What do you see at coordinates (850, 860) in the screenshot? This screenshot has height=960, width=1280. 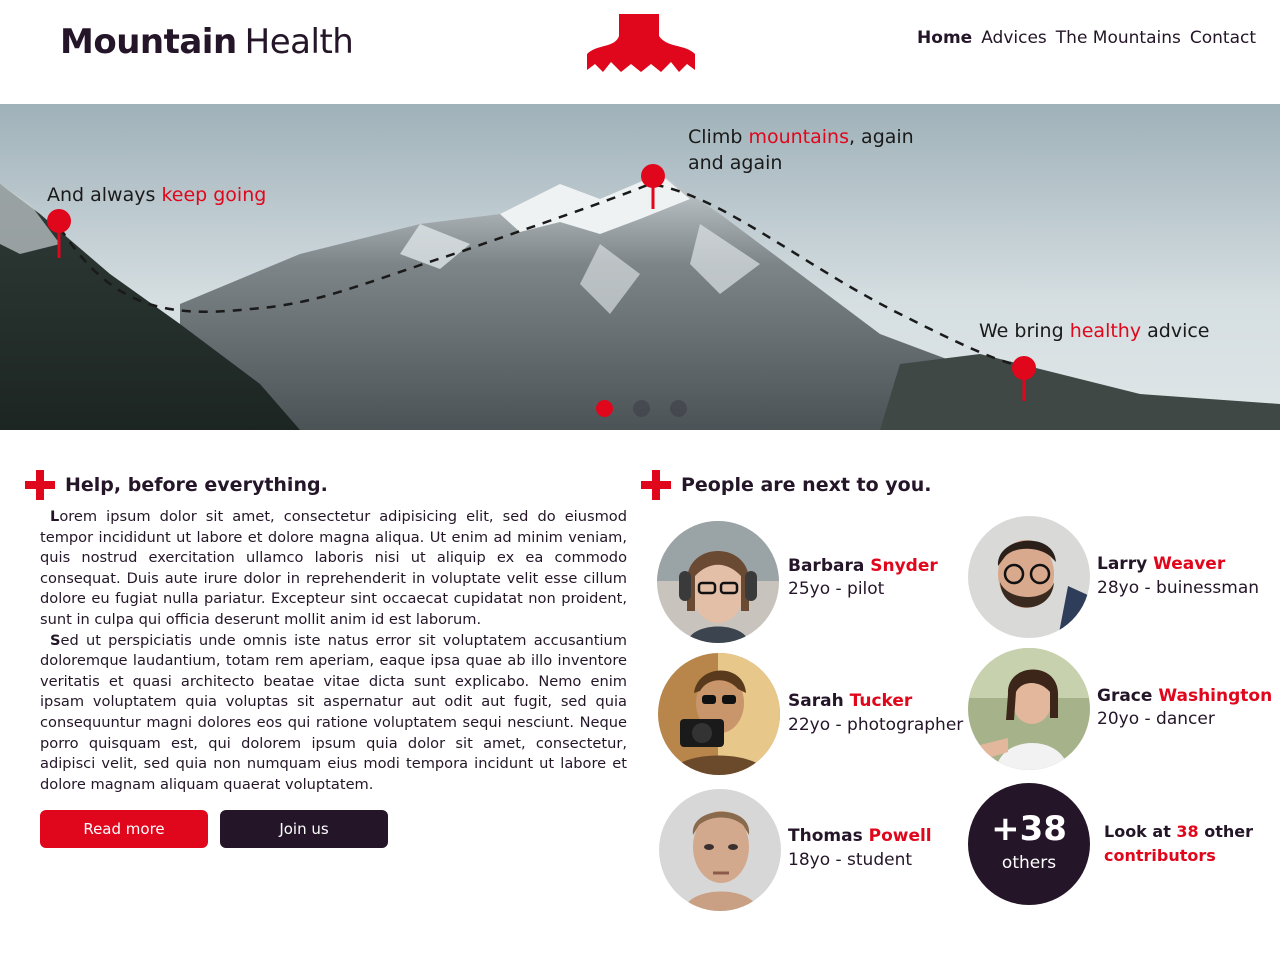 I see `person-info: 18yo - student` at bounding box center [850, 860].